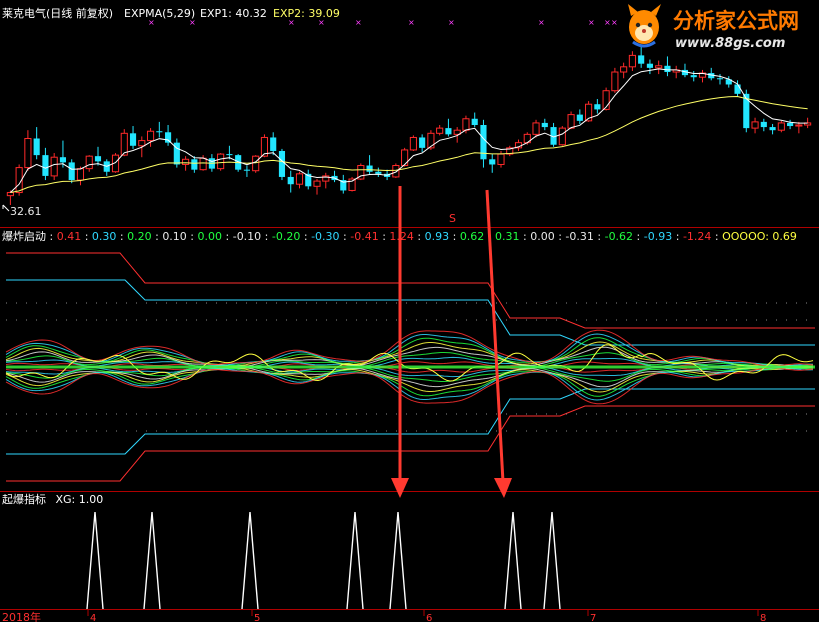 The height and width of the screenshot is (622, 819). What do you see at coordinates (57, 13) in the screenshot?
I see `stock-title: 莱克电气(日线 前复权)` at bounding box center [57, 13].